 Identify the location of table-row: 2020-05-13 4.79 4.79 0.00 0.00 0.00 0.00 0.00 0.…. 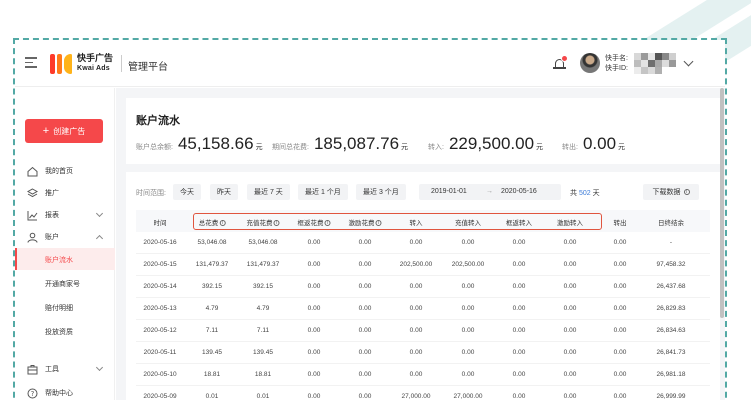
(423, 309).